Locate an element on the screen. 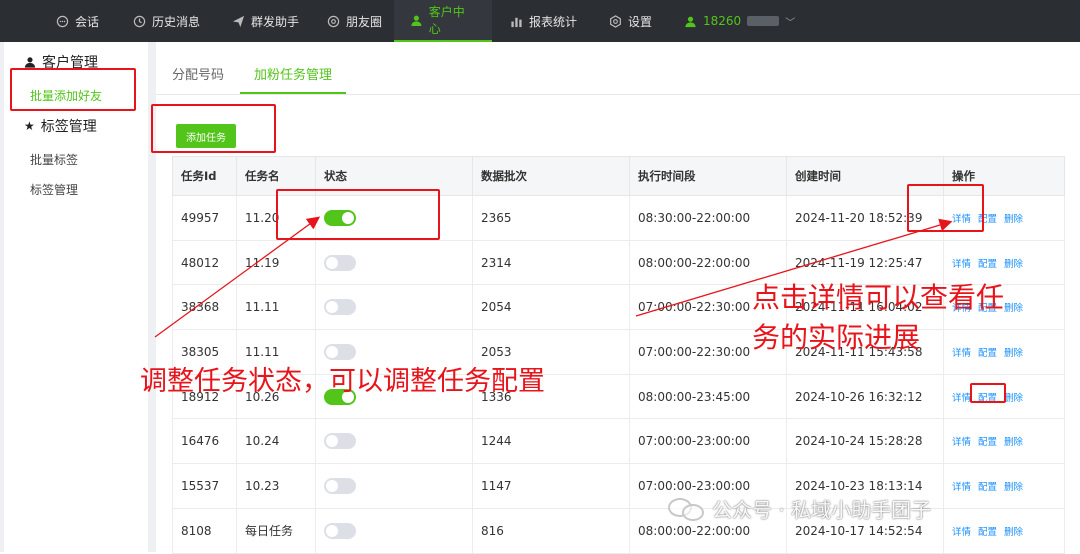 The image size is (1080, 554). cell-data-batch: 2054 is located at coordinates (551, 307).